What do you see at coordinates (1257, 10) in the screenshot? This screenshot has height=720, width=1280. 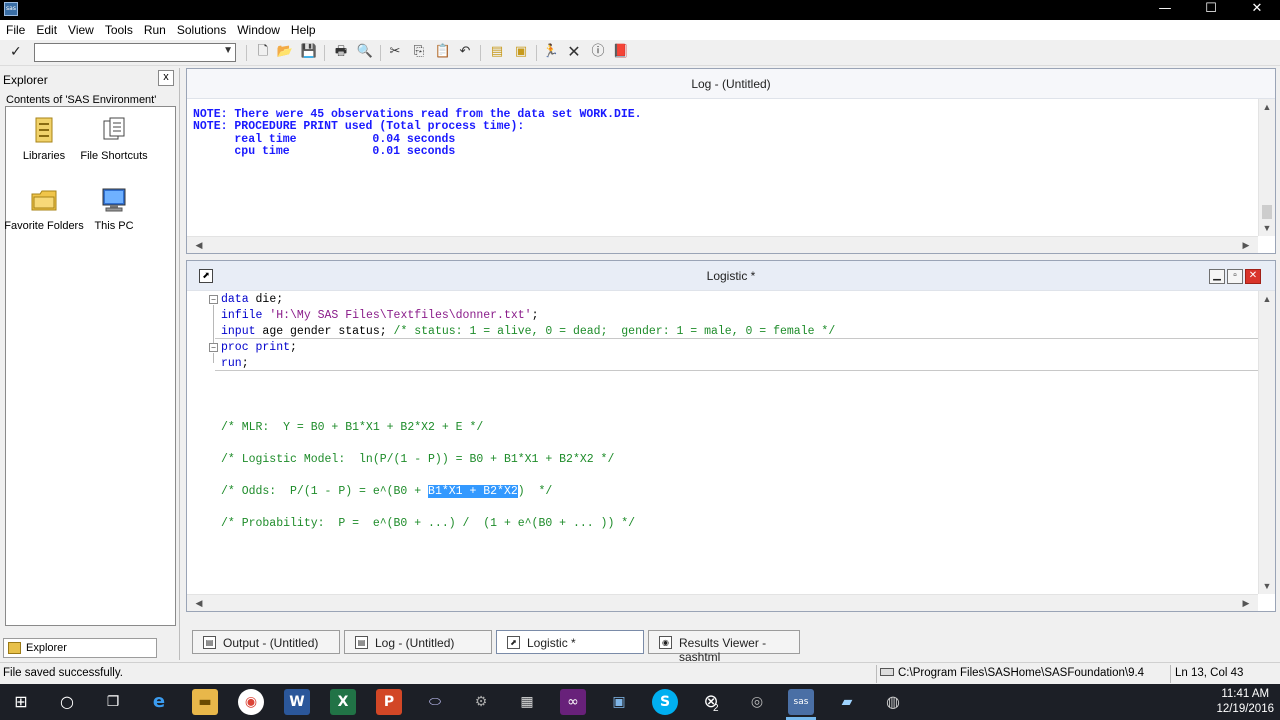 I see `close-button: ✕` at bounding box center [1257, 10].